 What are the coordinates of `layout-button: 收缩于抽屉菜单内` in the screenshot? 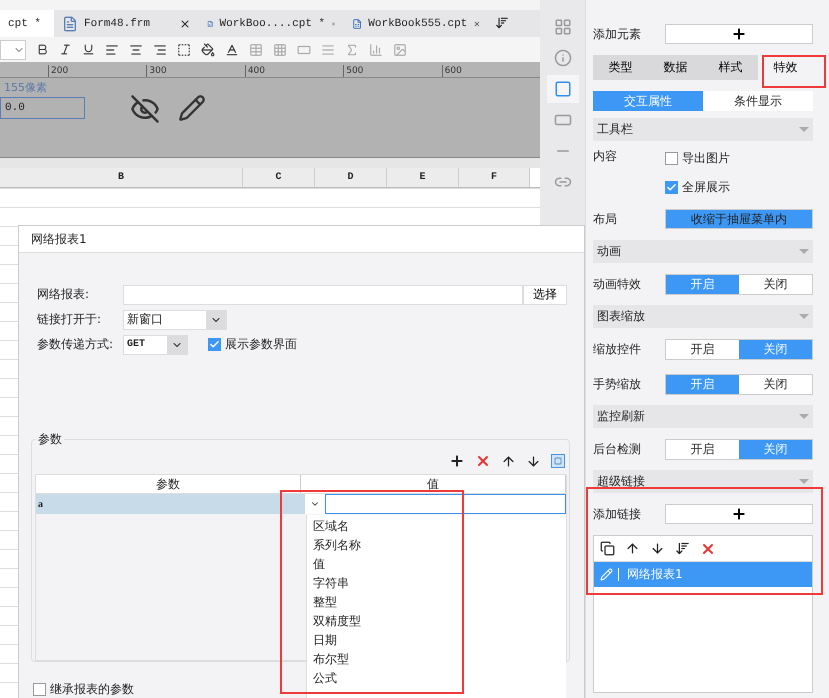 It's located at (739, 219).